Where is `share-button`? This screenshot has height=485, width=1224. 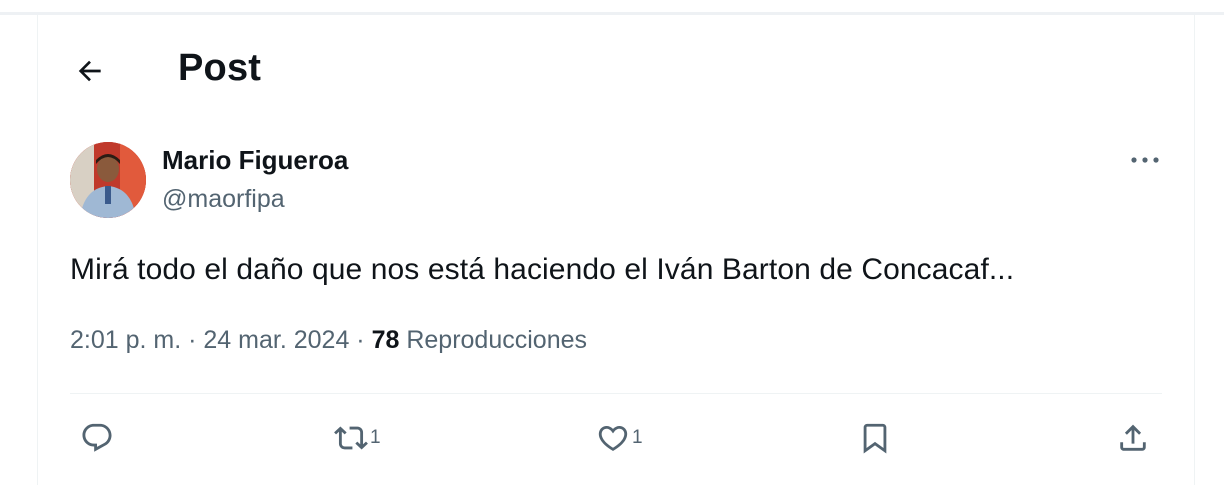
share-button is located at coordinates (1133, 438).